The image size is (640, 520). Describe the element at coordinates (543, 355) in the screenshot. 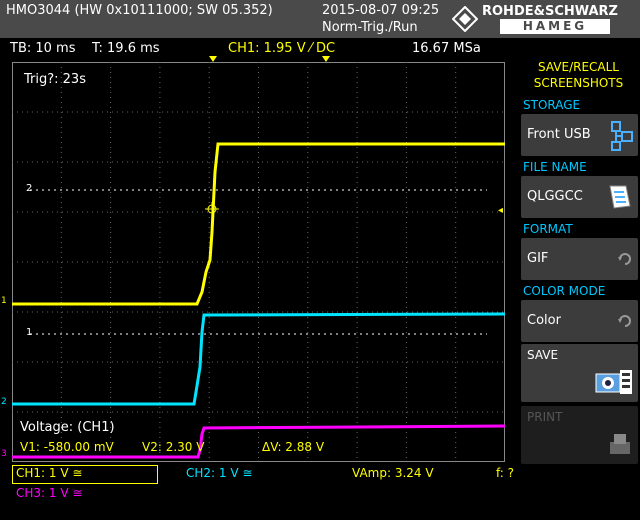

I see `save-label: SAVE` at that location.